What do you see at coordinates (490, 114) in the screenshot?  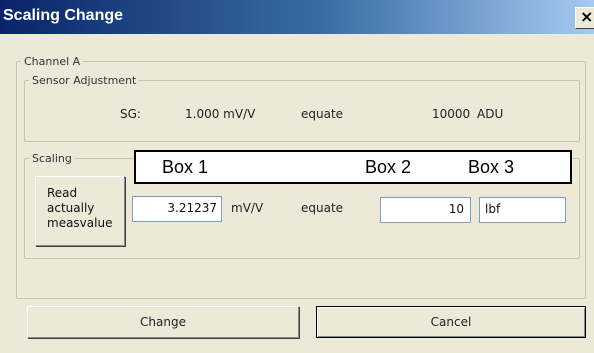 I see `adu-unit: ADU` at bounding box center [490, 114].